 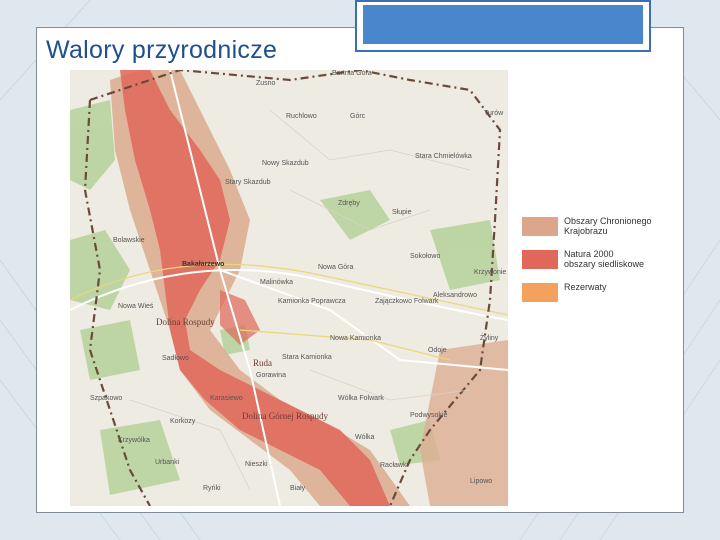 I want to click on label-odoje: Odoje, so click(x=437, y=350).